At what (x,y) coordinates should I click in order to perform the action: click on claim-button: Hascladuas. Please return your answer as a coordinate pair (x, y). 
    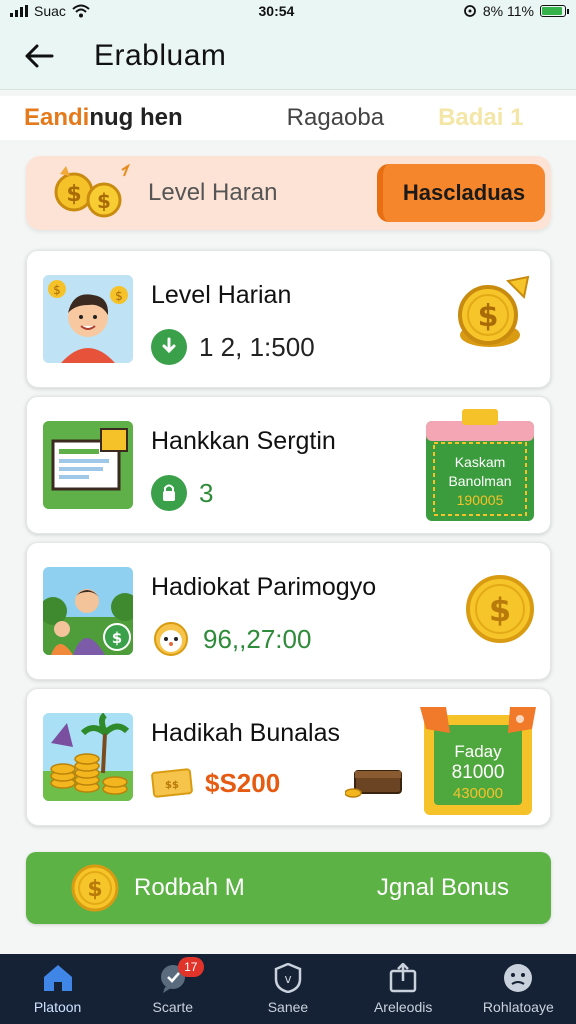
    Looking at the image, I should click on (461, 193).